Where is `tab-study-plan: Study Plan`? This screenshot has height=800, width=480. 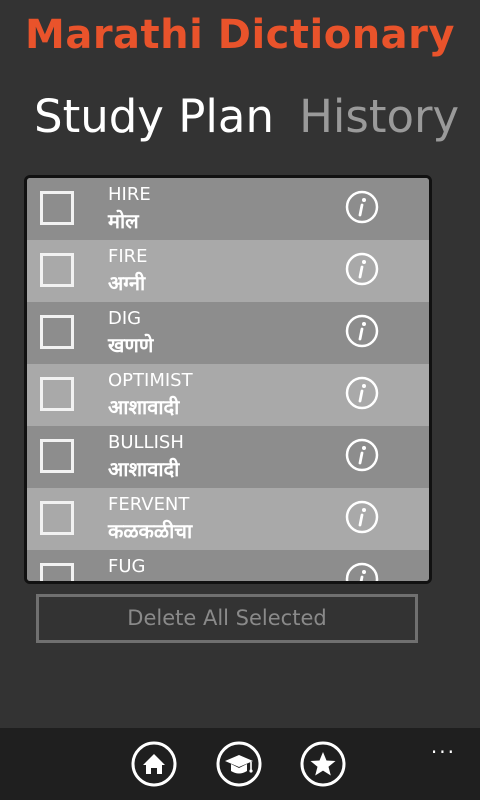
tab-study-plan: Study Plan is located at coordinates (154, 116).